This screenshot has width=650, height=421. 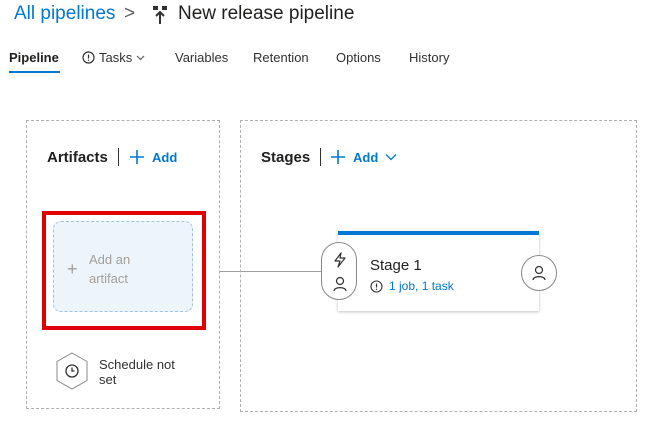 What do you see at coordinates (438, 271) in the screenshot?
I see `stage-card: Stage 1 1 job, 1 task` at bounding box center [438, 271].